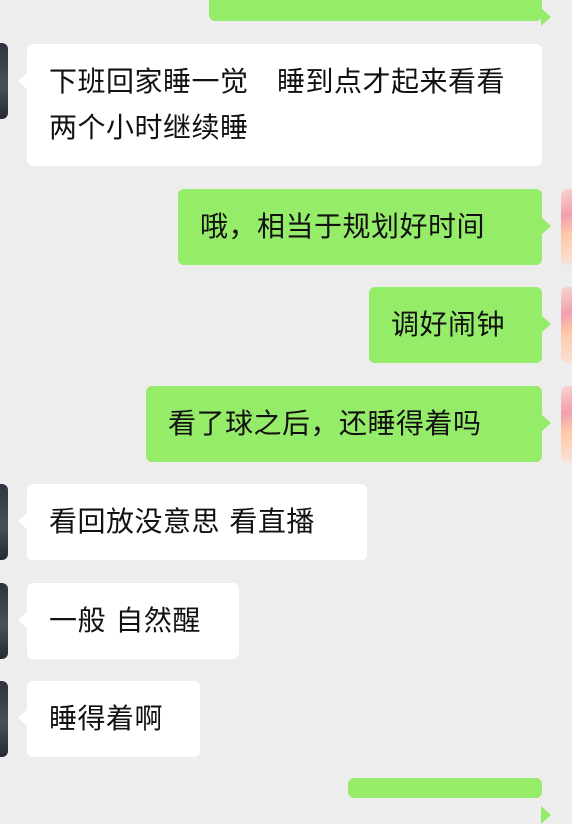  I want to click on outgoing-message-bubble: 调好闹钟, so click(460, 325).